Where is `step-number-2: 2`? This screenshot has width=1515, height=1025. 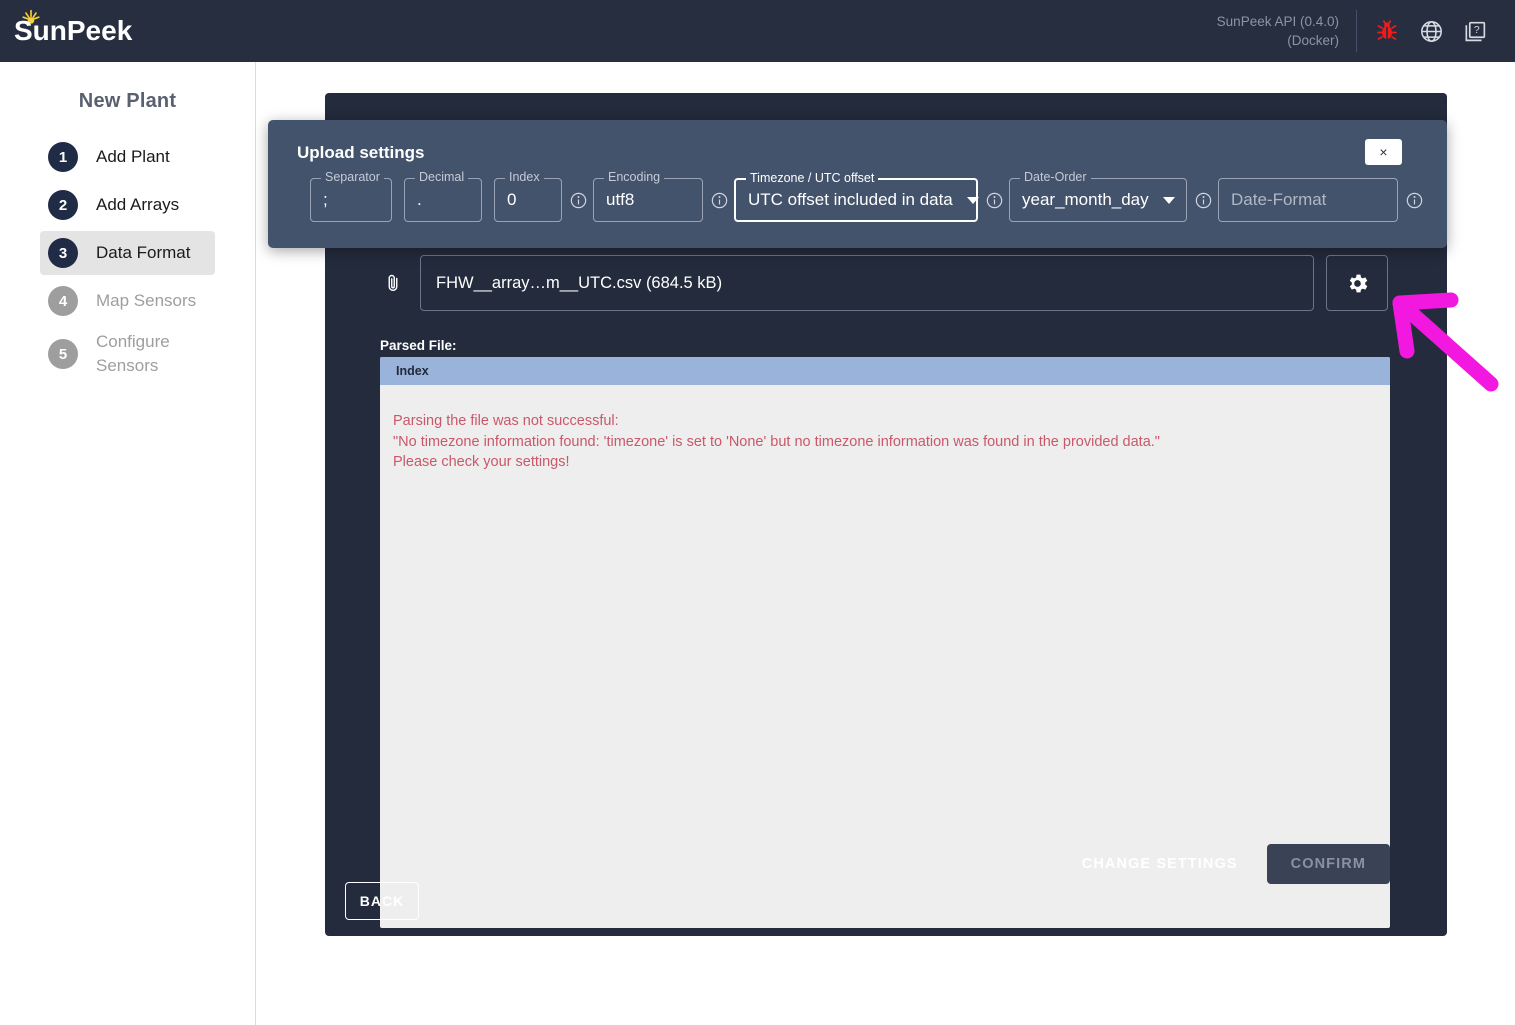 step-number-2: 2 is located at coordinates (63, 205).